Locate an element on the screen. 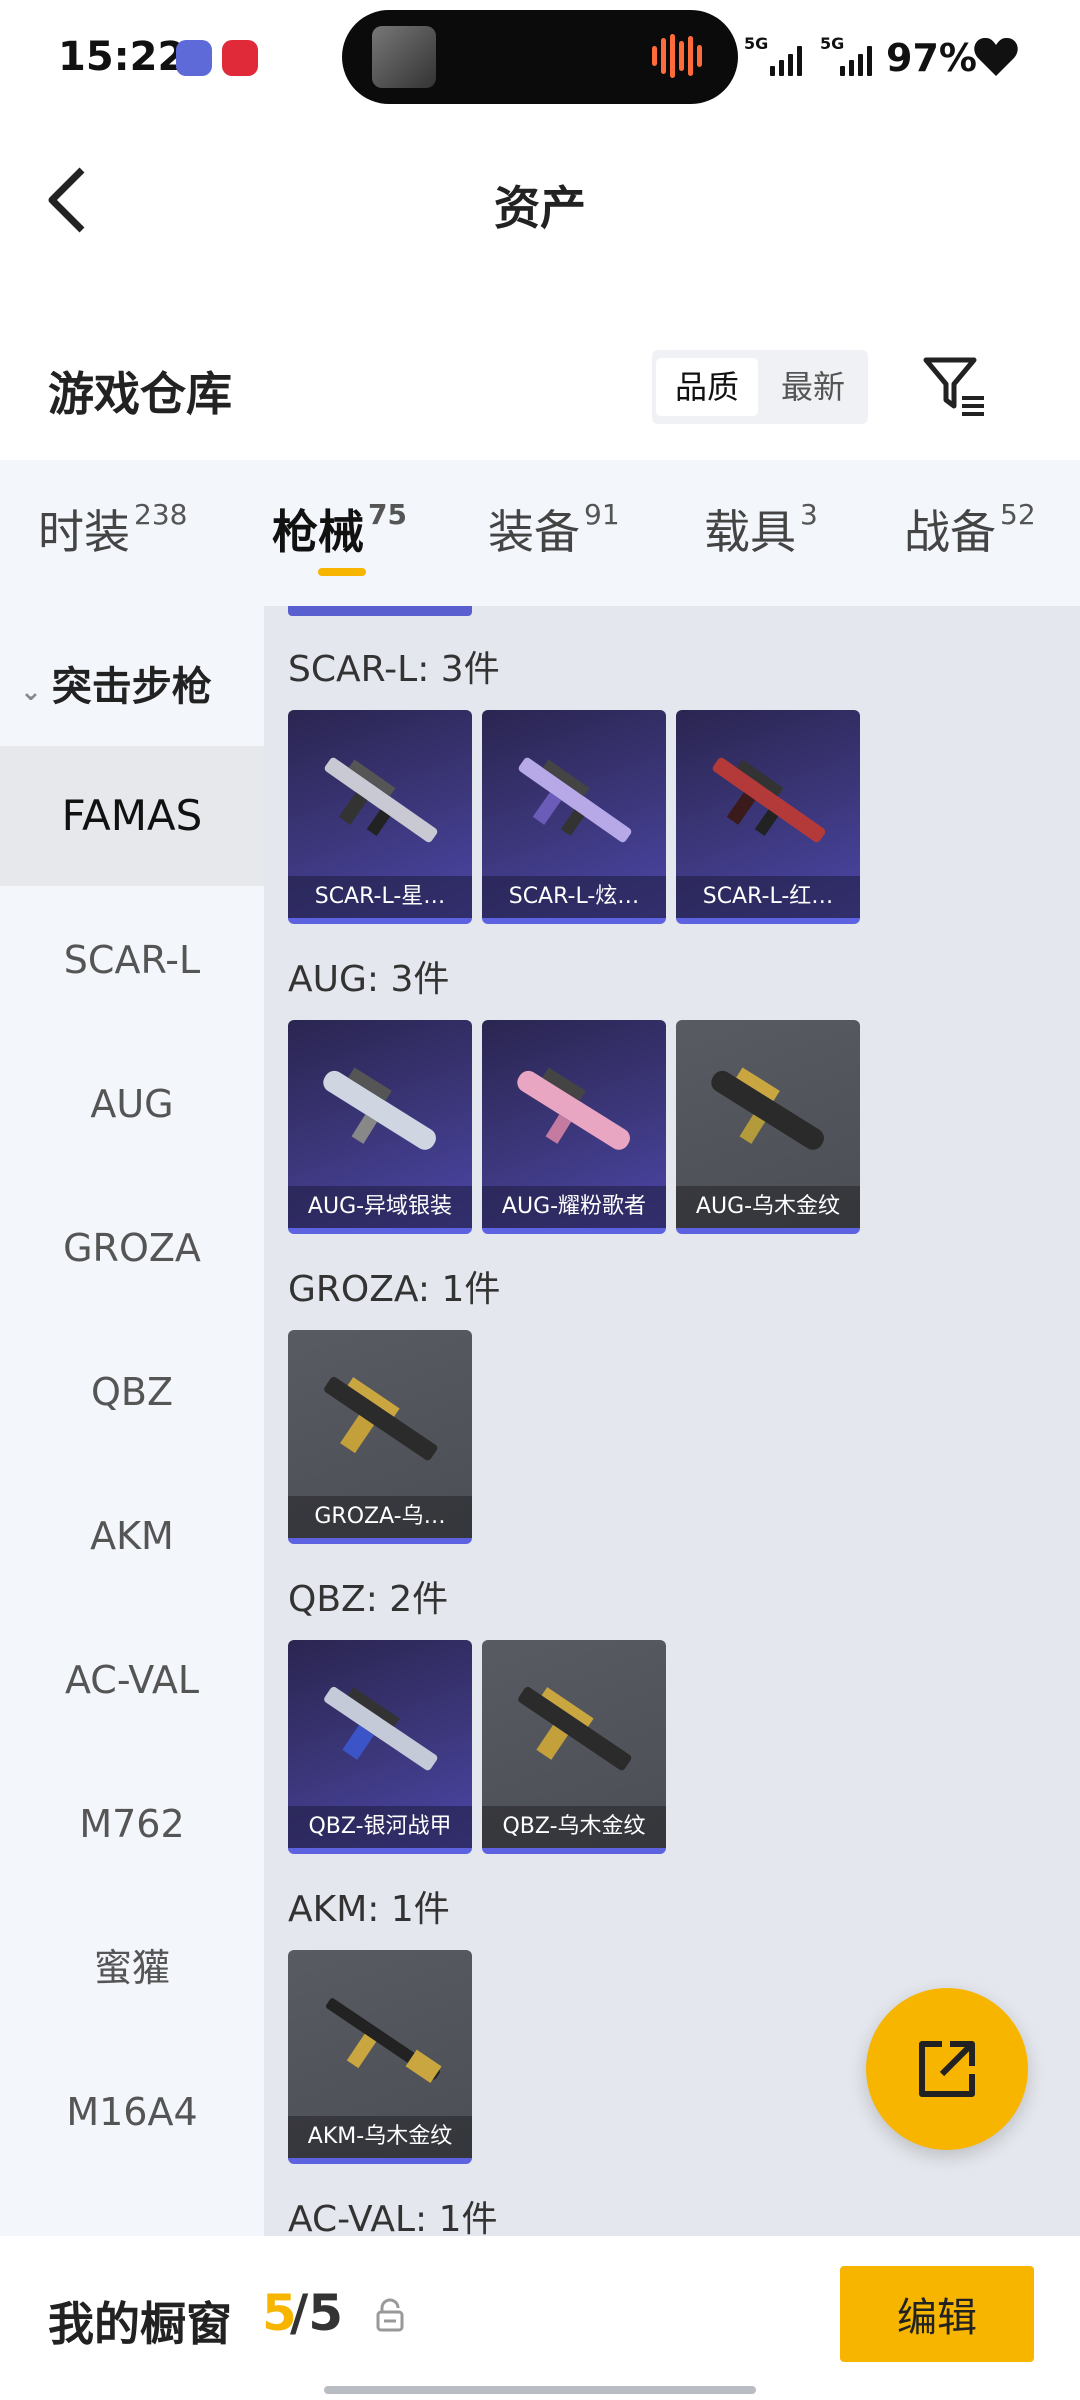 The width and height of the screenshot is (1080, 2400). tab-equipment: 装备 91 is located at coordinates (554, 529).